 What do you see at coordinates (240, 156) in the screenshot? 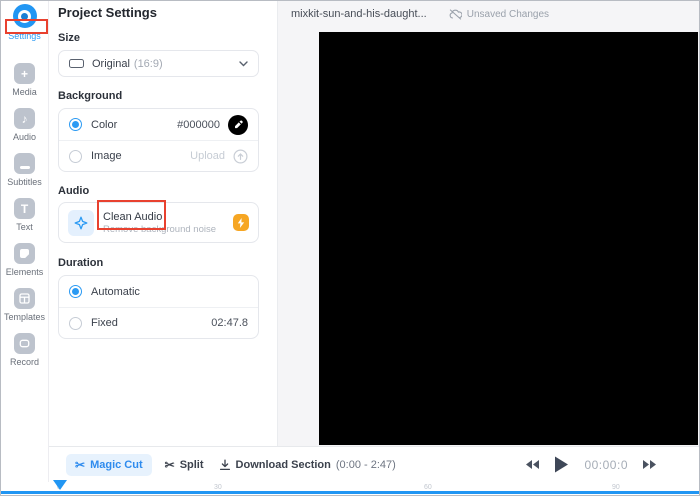
I see `upload-icon` at bounding box center [240, 156].